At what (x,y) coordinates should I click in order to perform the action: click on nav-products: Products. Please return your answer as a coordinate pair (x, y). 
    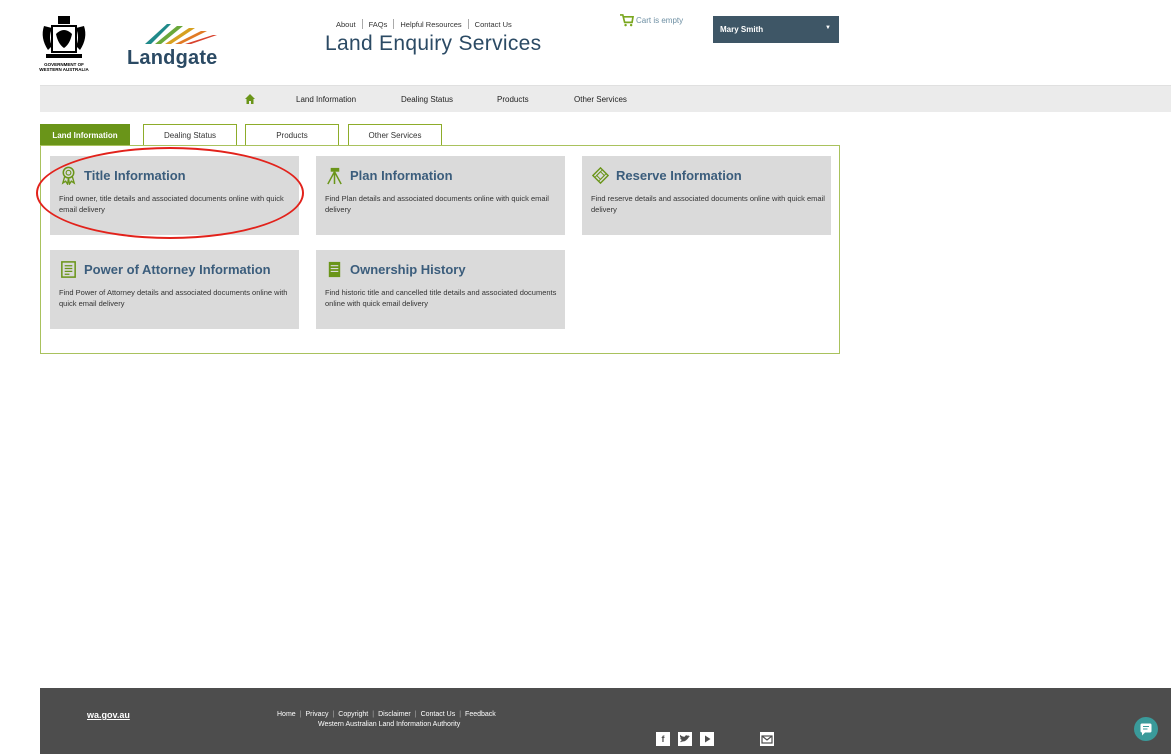
    Looking at the image, I should click on (513, 99).